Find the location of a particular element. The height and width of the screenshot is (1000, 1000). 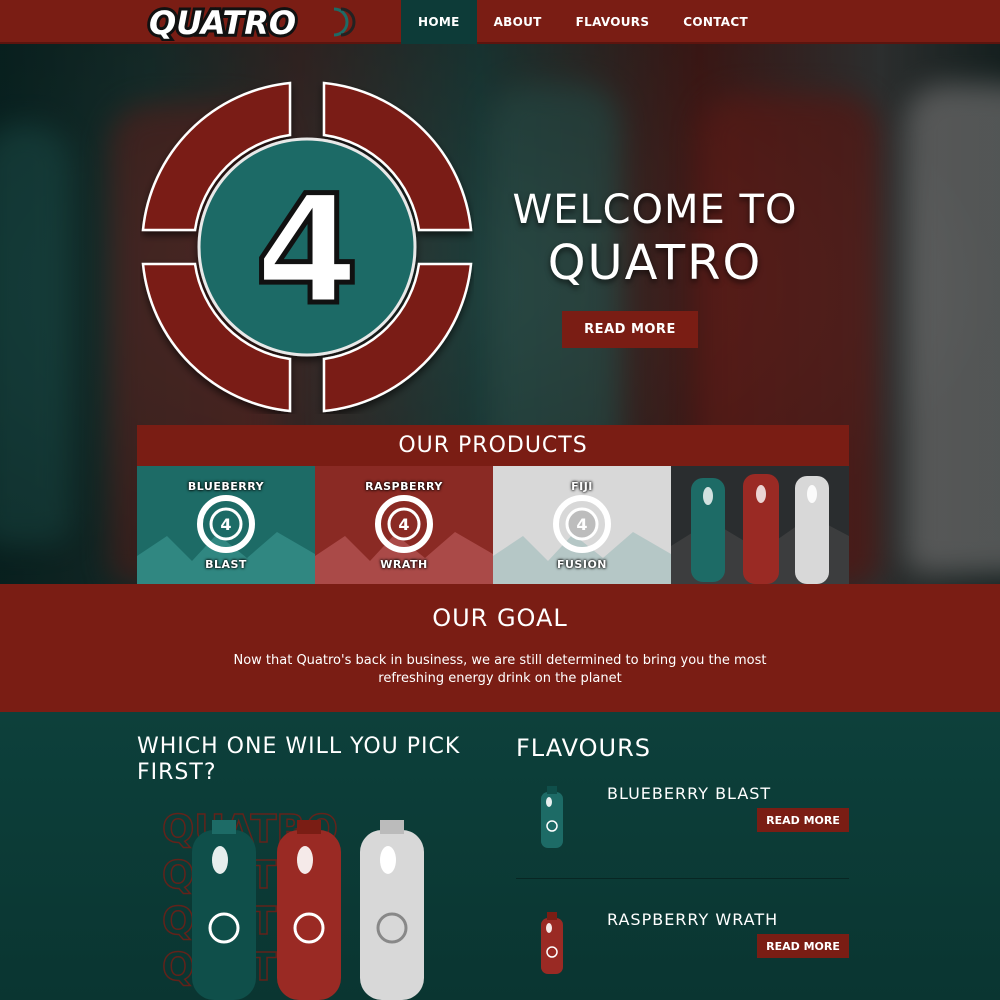

hero-read-more-button: READ MORE is located at coordinates (630, 329).